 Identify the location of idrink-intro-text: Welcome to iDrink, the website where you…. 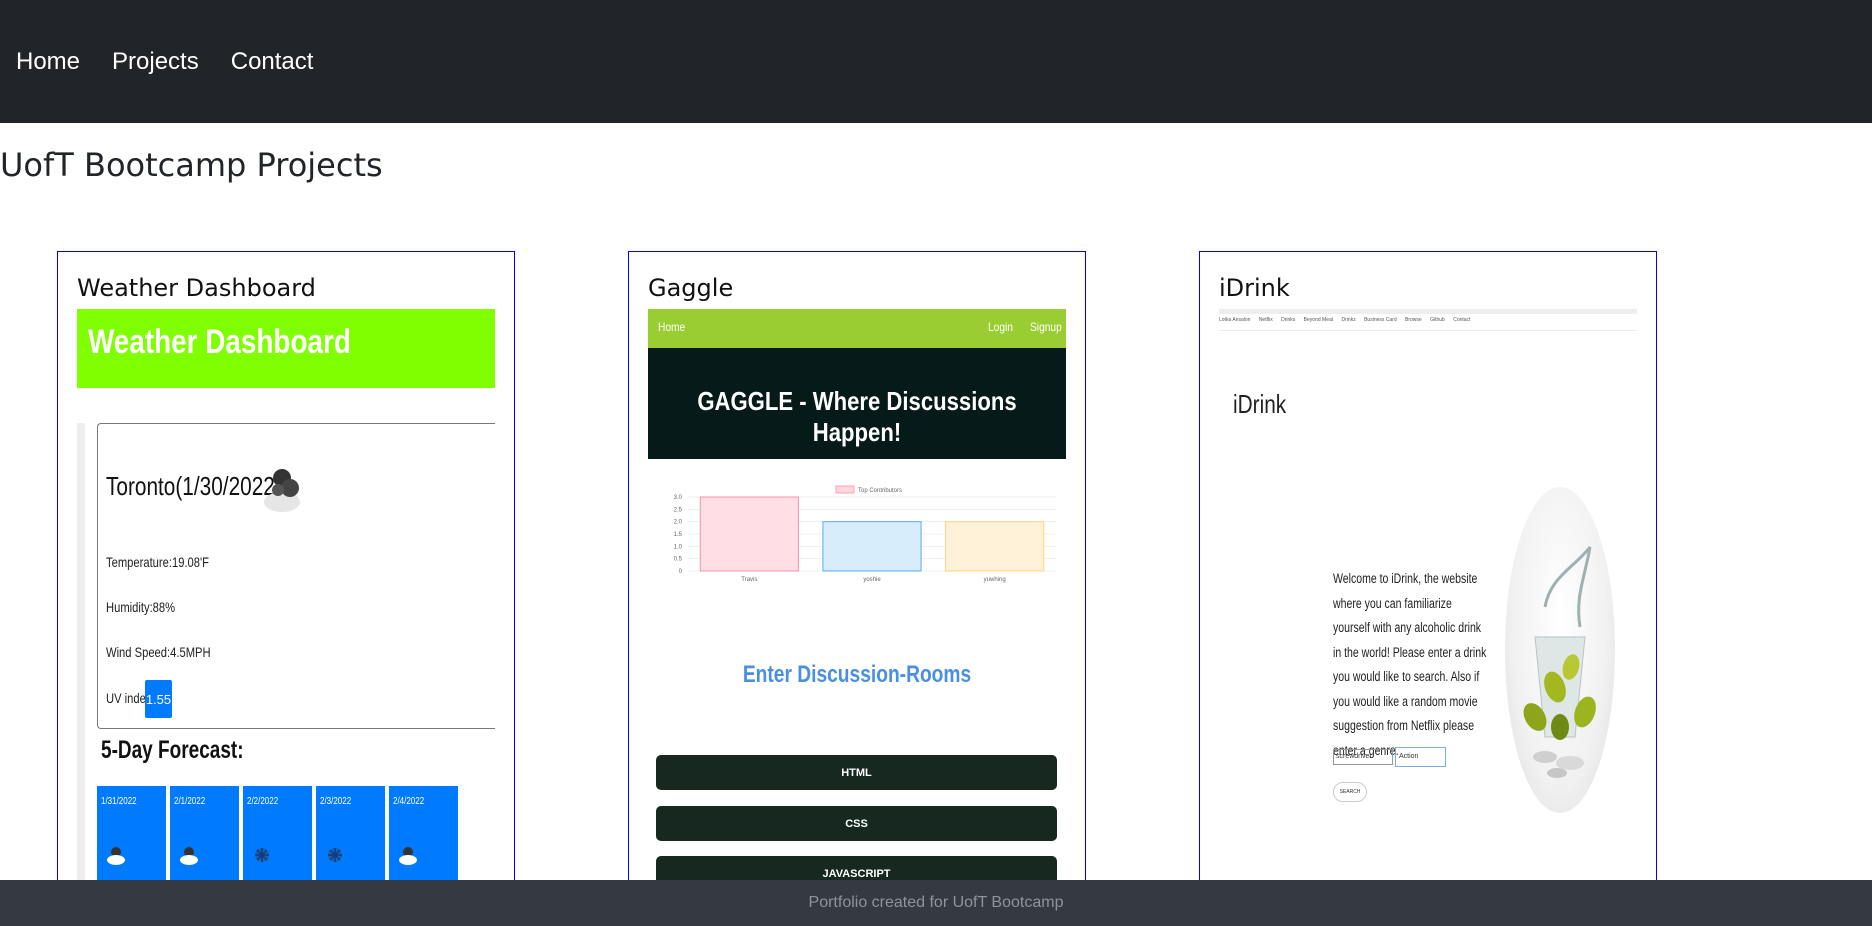
(1410, 664).